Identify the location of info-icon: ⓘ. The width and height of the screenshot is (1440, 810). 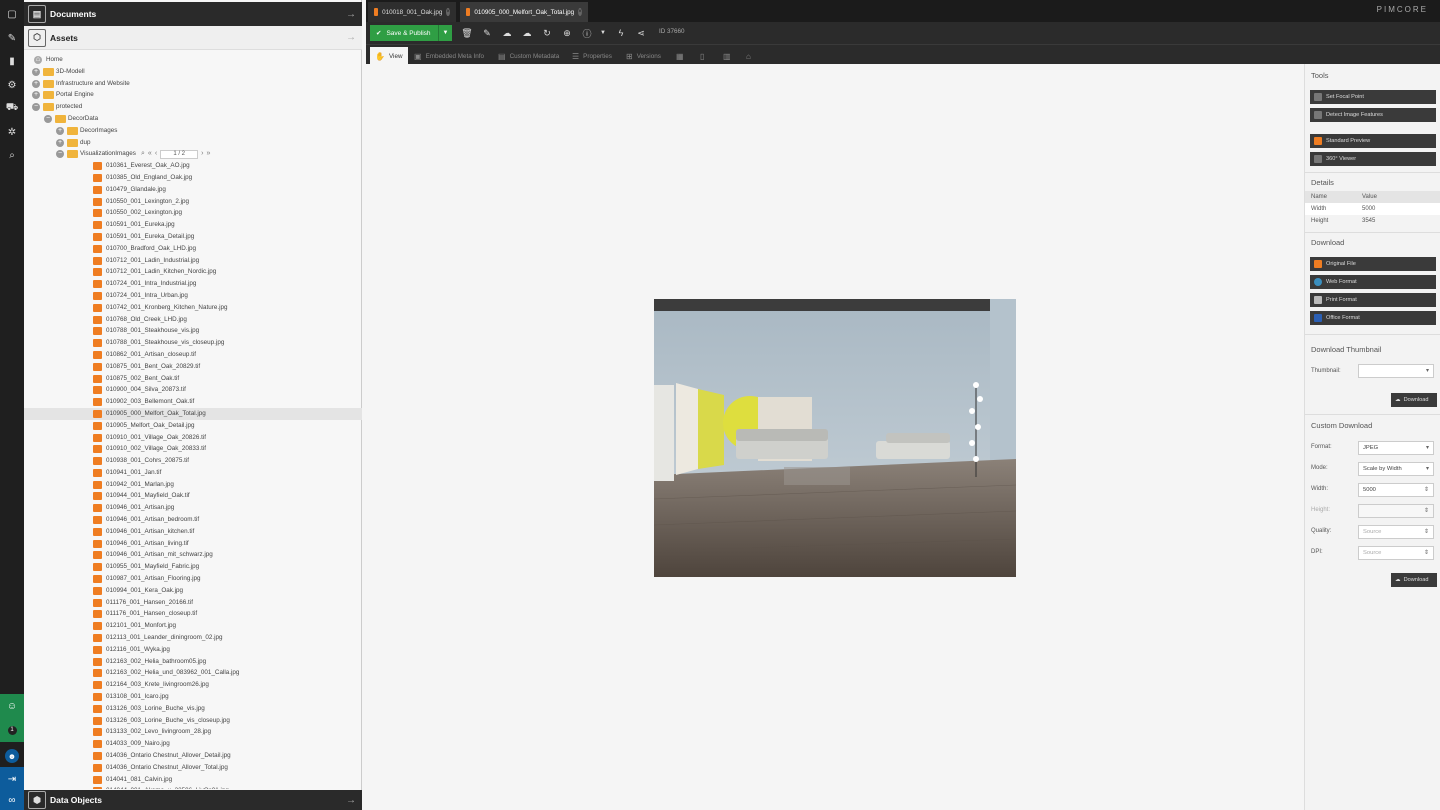
(587, 33).